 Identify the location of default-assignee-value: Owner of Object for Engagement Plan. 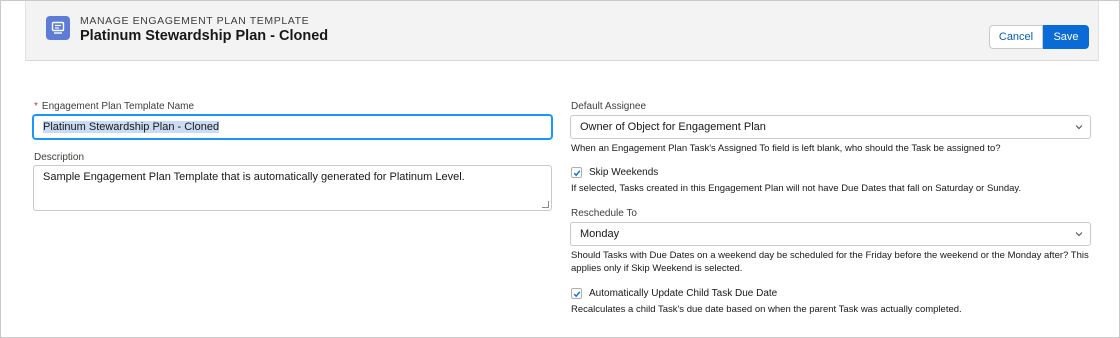
(673, 127).